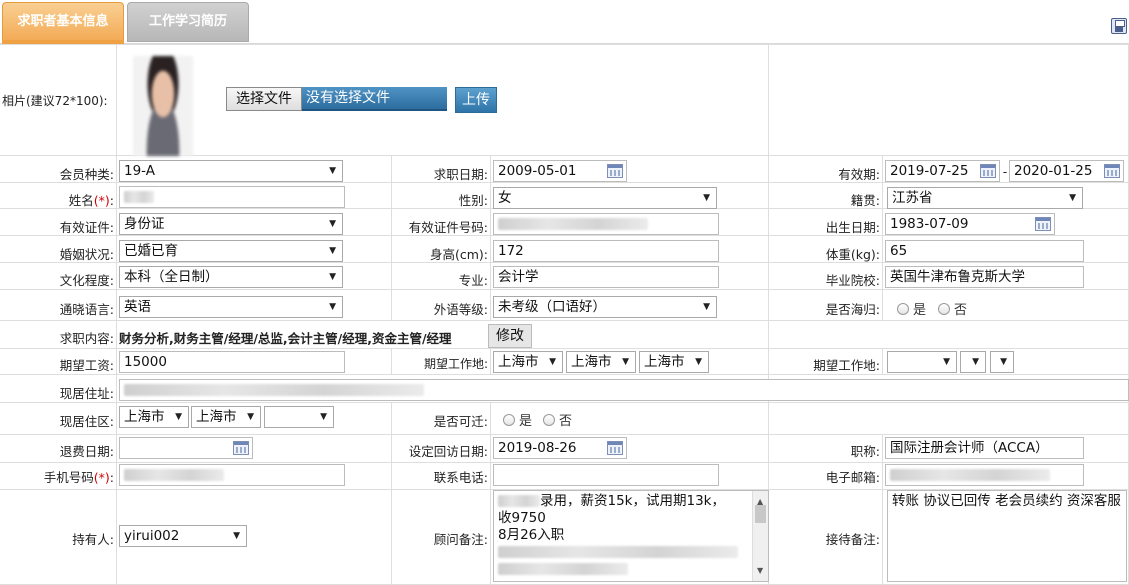  Describe the element at coordinates (374, 99) in the screenshot. I see `file-status: 没有选择文件` at that location.